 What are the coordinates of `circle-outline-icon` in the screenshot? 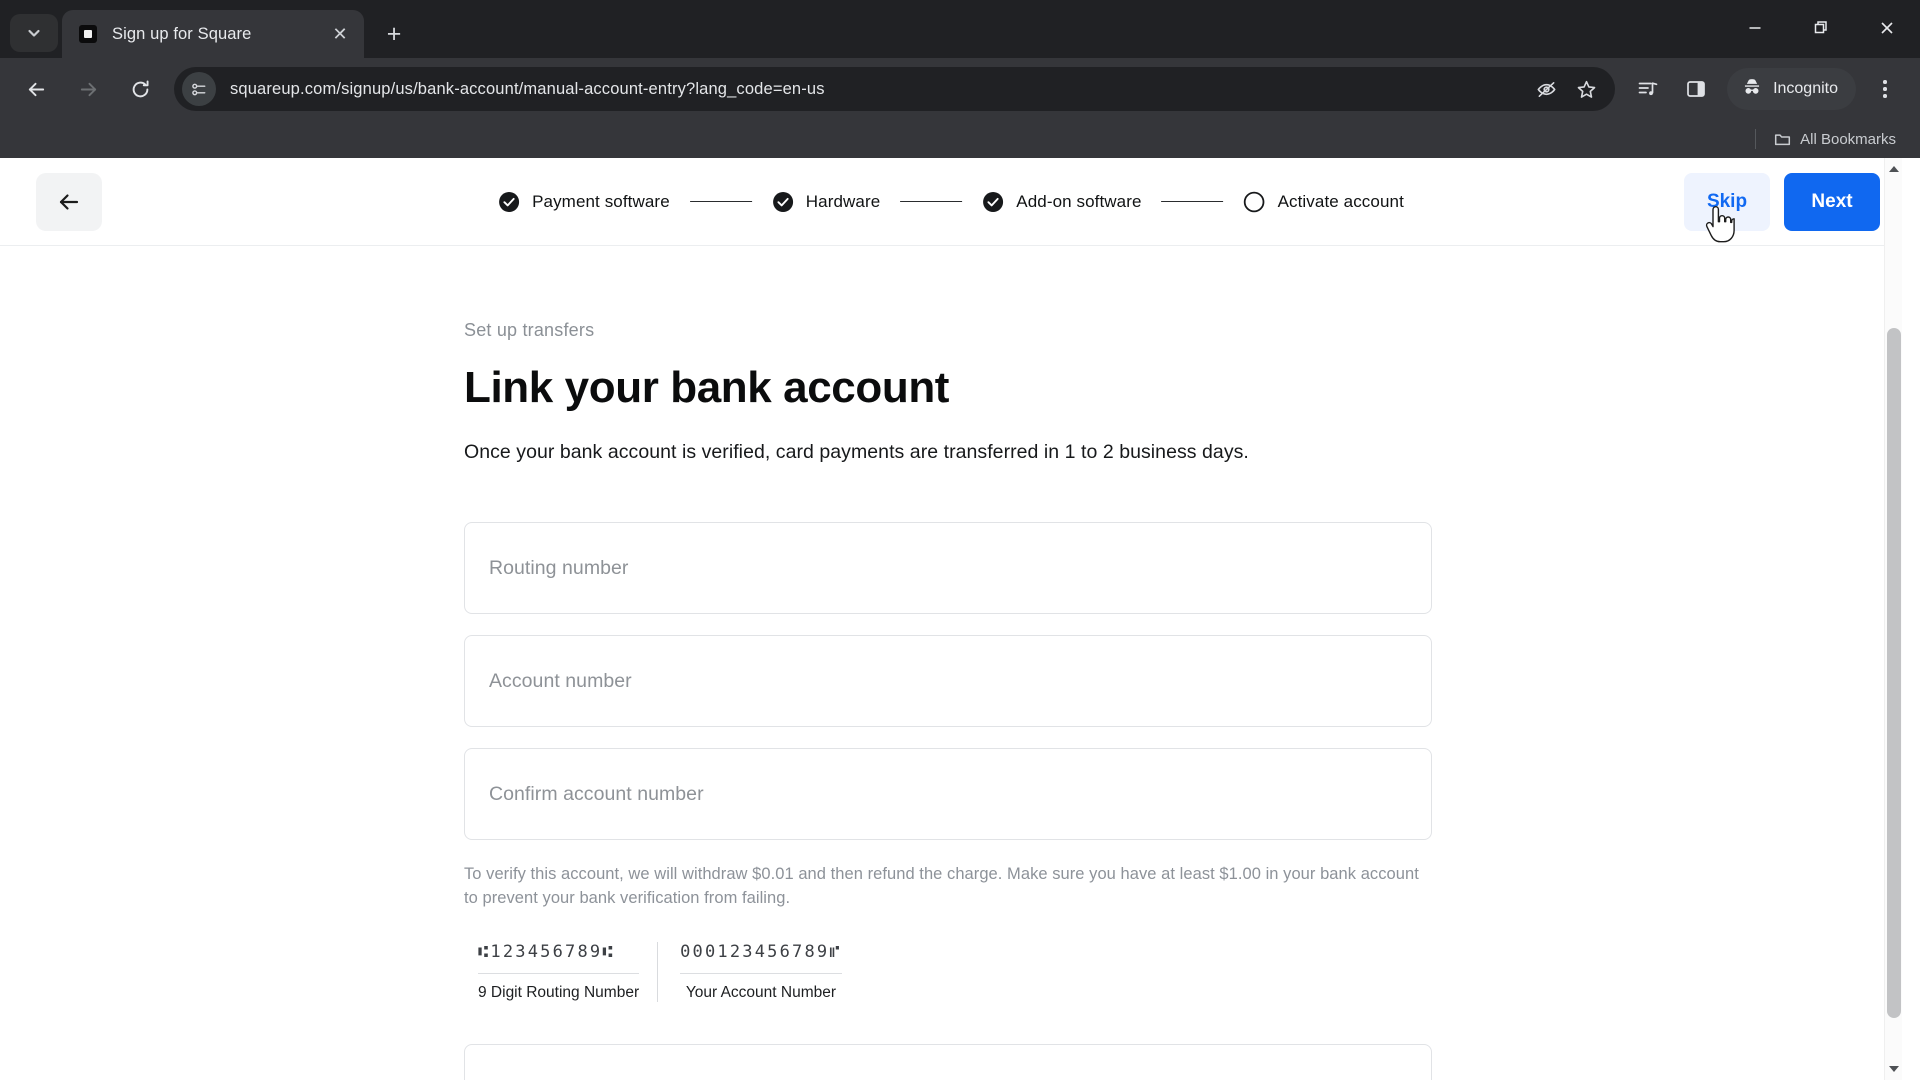 It's located at (1255, 202).